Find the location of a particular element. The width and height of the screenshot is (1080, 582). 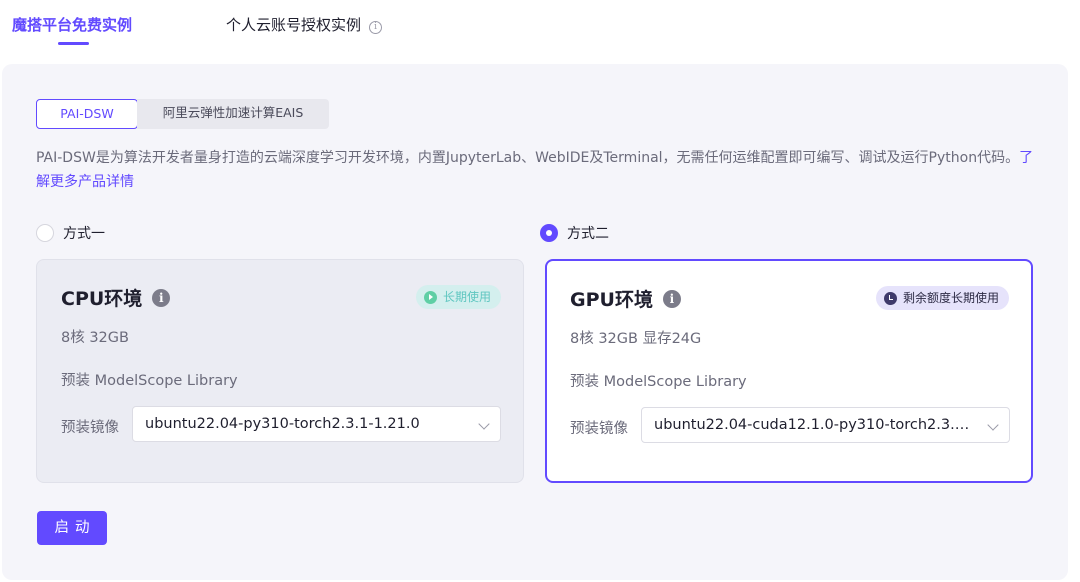

long-term-badge: 长期使用 is located at coordinates (458, 297).